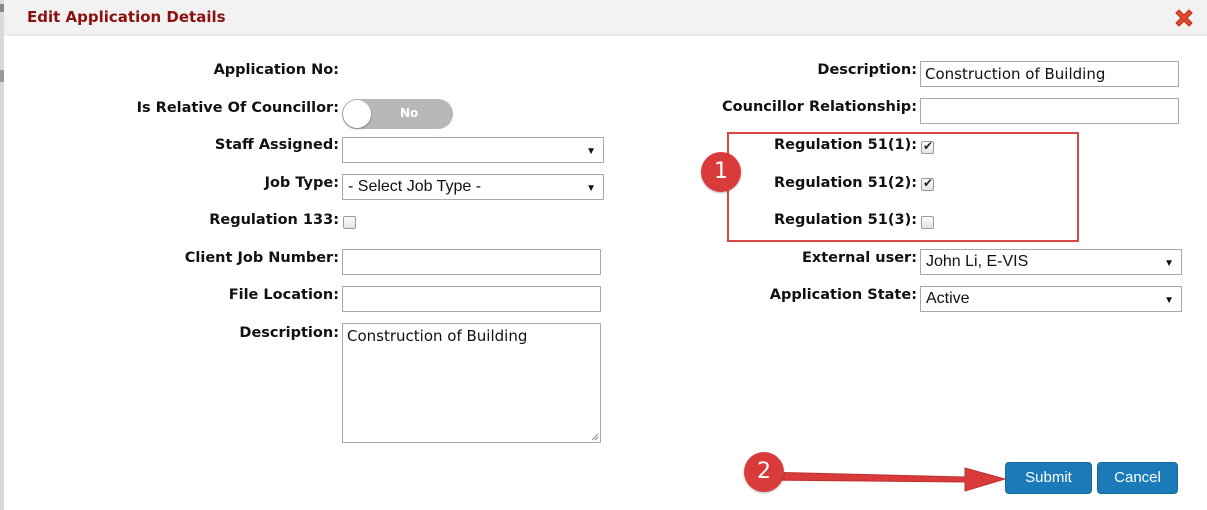  What do you see at coordinates (883, 479) in the screenshot?
I see `annotation-arrow-icon` at bounding box center [883, 479].